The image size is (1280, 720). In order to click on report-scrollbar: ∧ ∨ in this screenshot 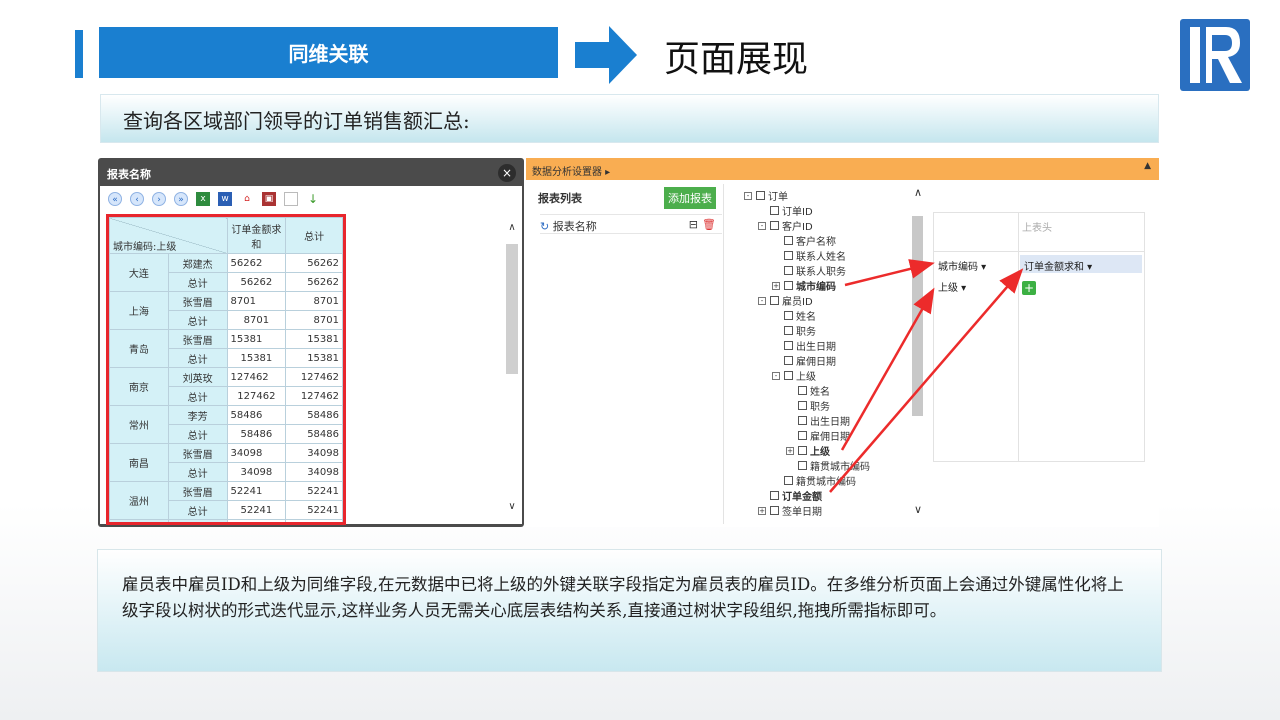, I will do `click(512, 367)`.